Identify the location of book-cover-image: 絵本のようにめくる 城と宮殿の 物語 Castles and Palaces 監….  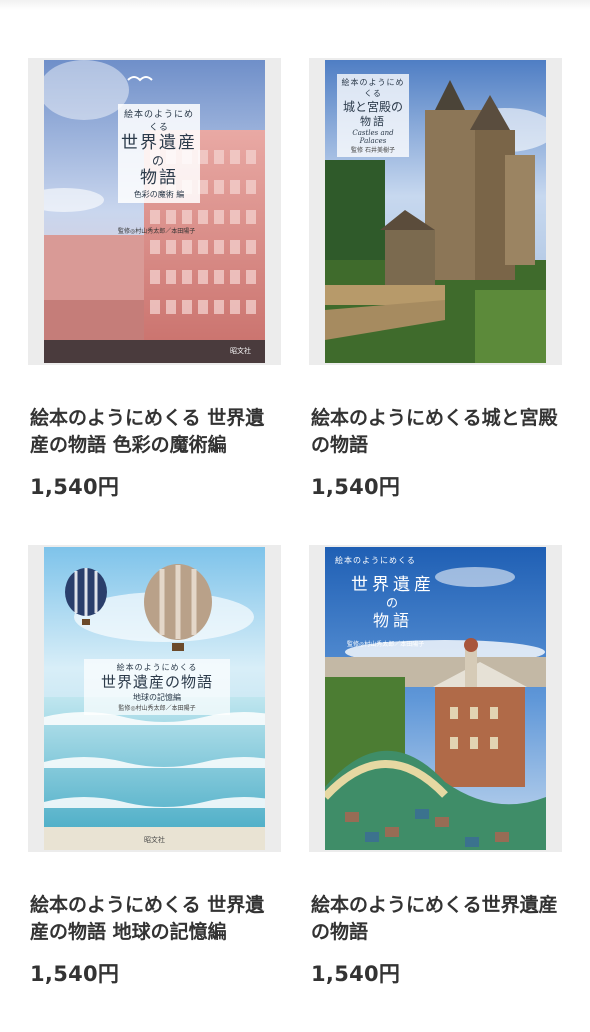
(435, 211).